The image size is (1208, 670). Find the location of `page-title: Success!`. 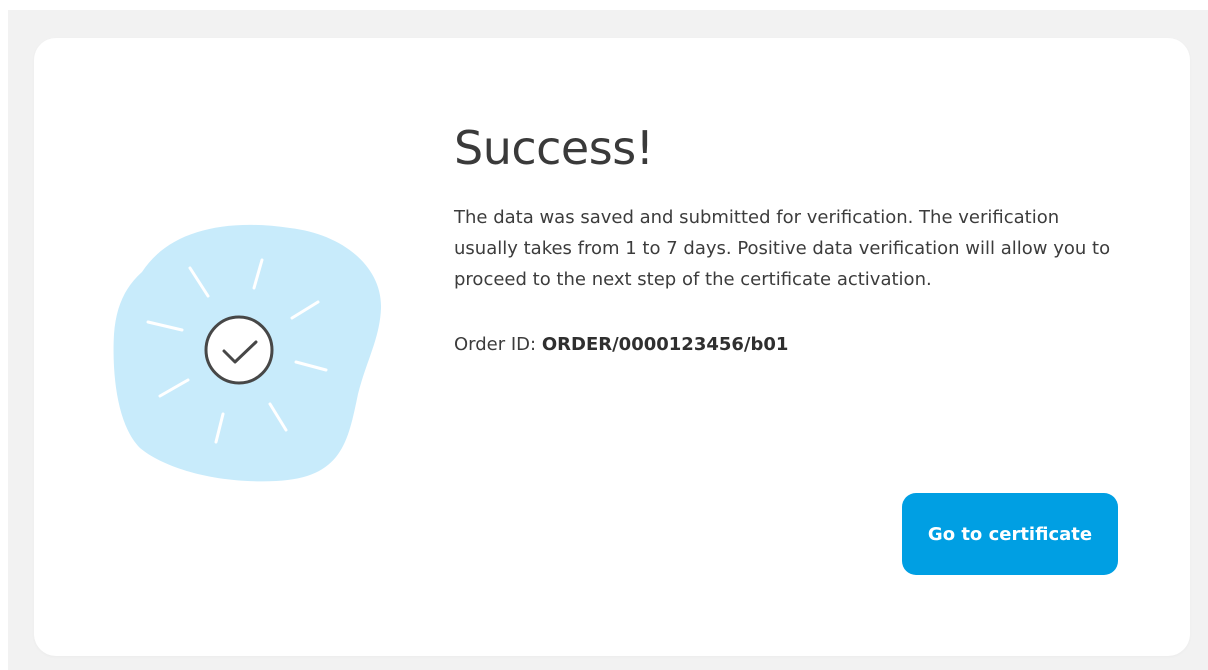

page-title: Success! is located at coordinates (554, 148).